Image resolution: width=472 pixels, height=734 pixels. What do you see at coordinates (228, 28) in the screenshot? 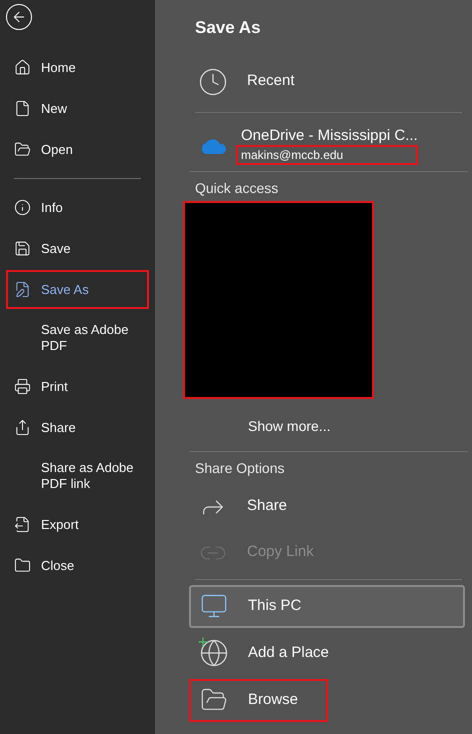
I see `page-title: Save As` at bounding box center [228, 28].